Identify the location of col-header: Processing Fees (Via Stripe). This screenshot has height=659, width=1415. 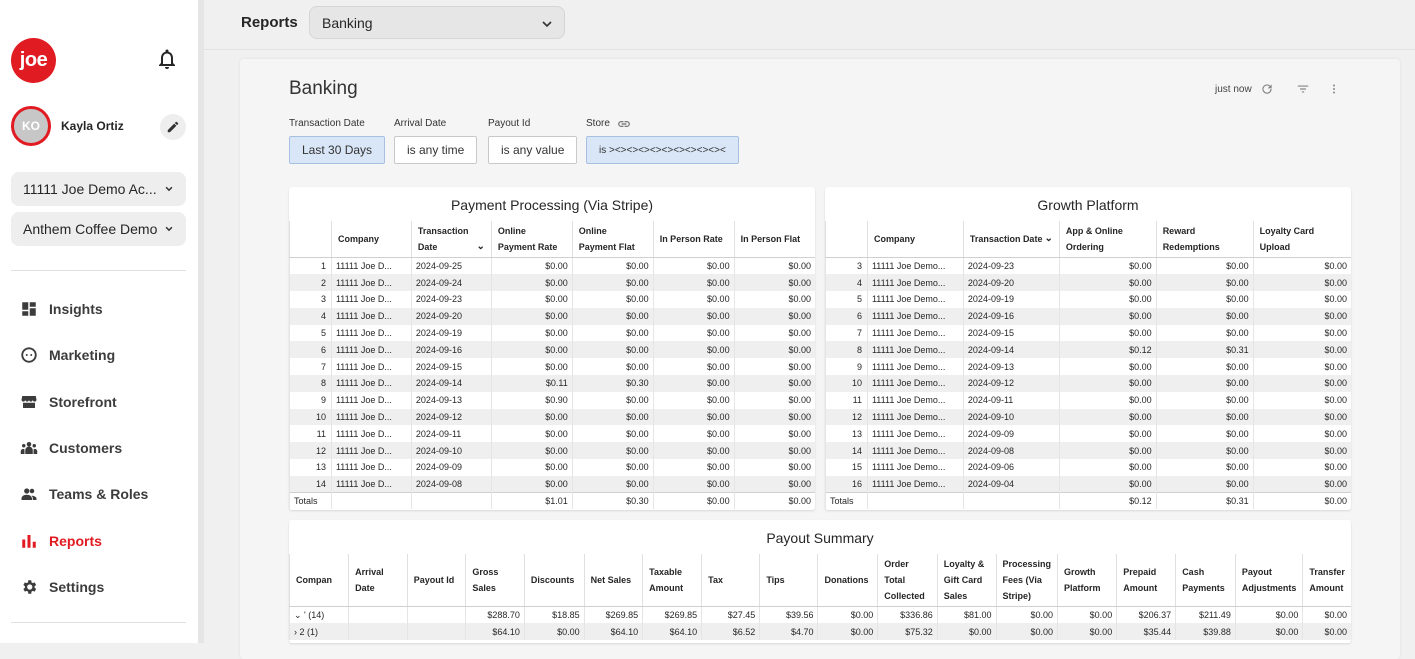
(1026, 580).